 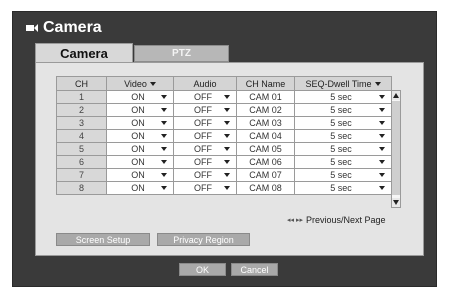 I want to click on camera-icon, so click(x=32, y=28).